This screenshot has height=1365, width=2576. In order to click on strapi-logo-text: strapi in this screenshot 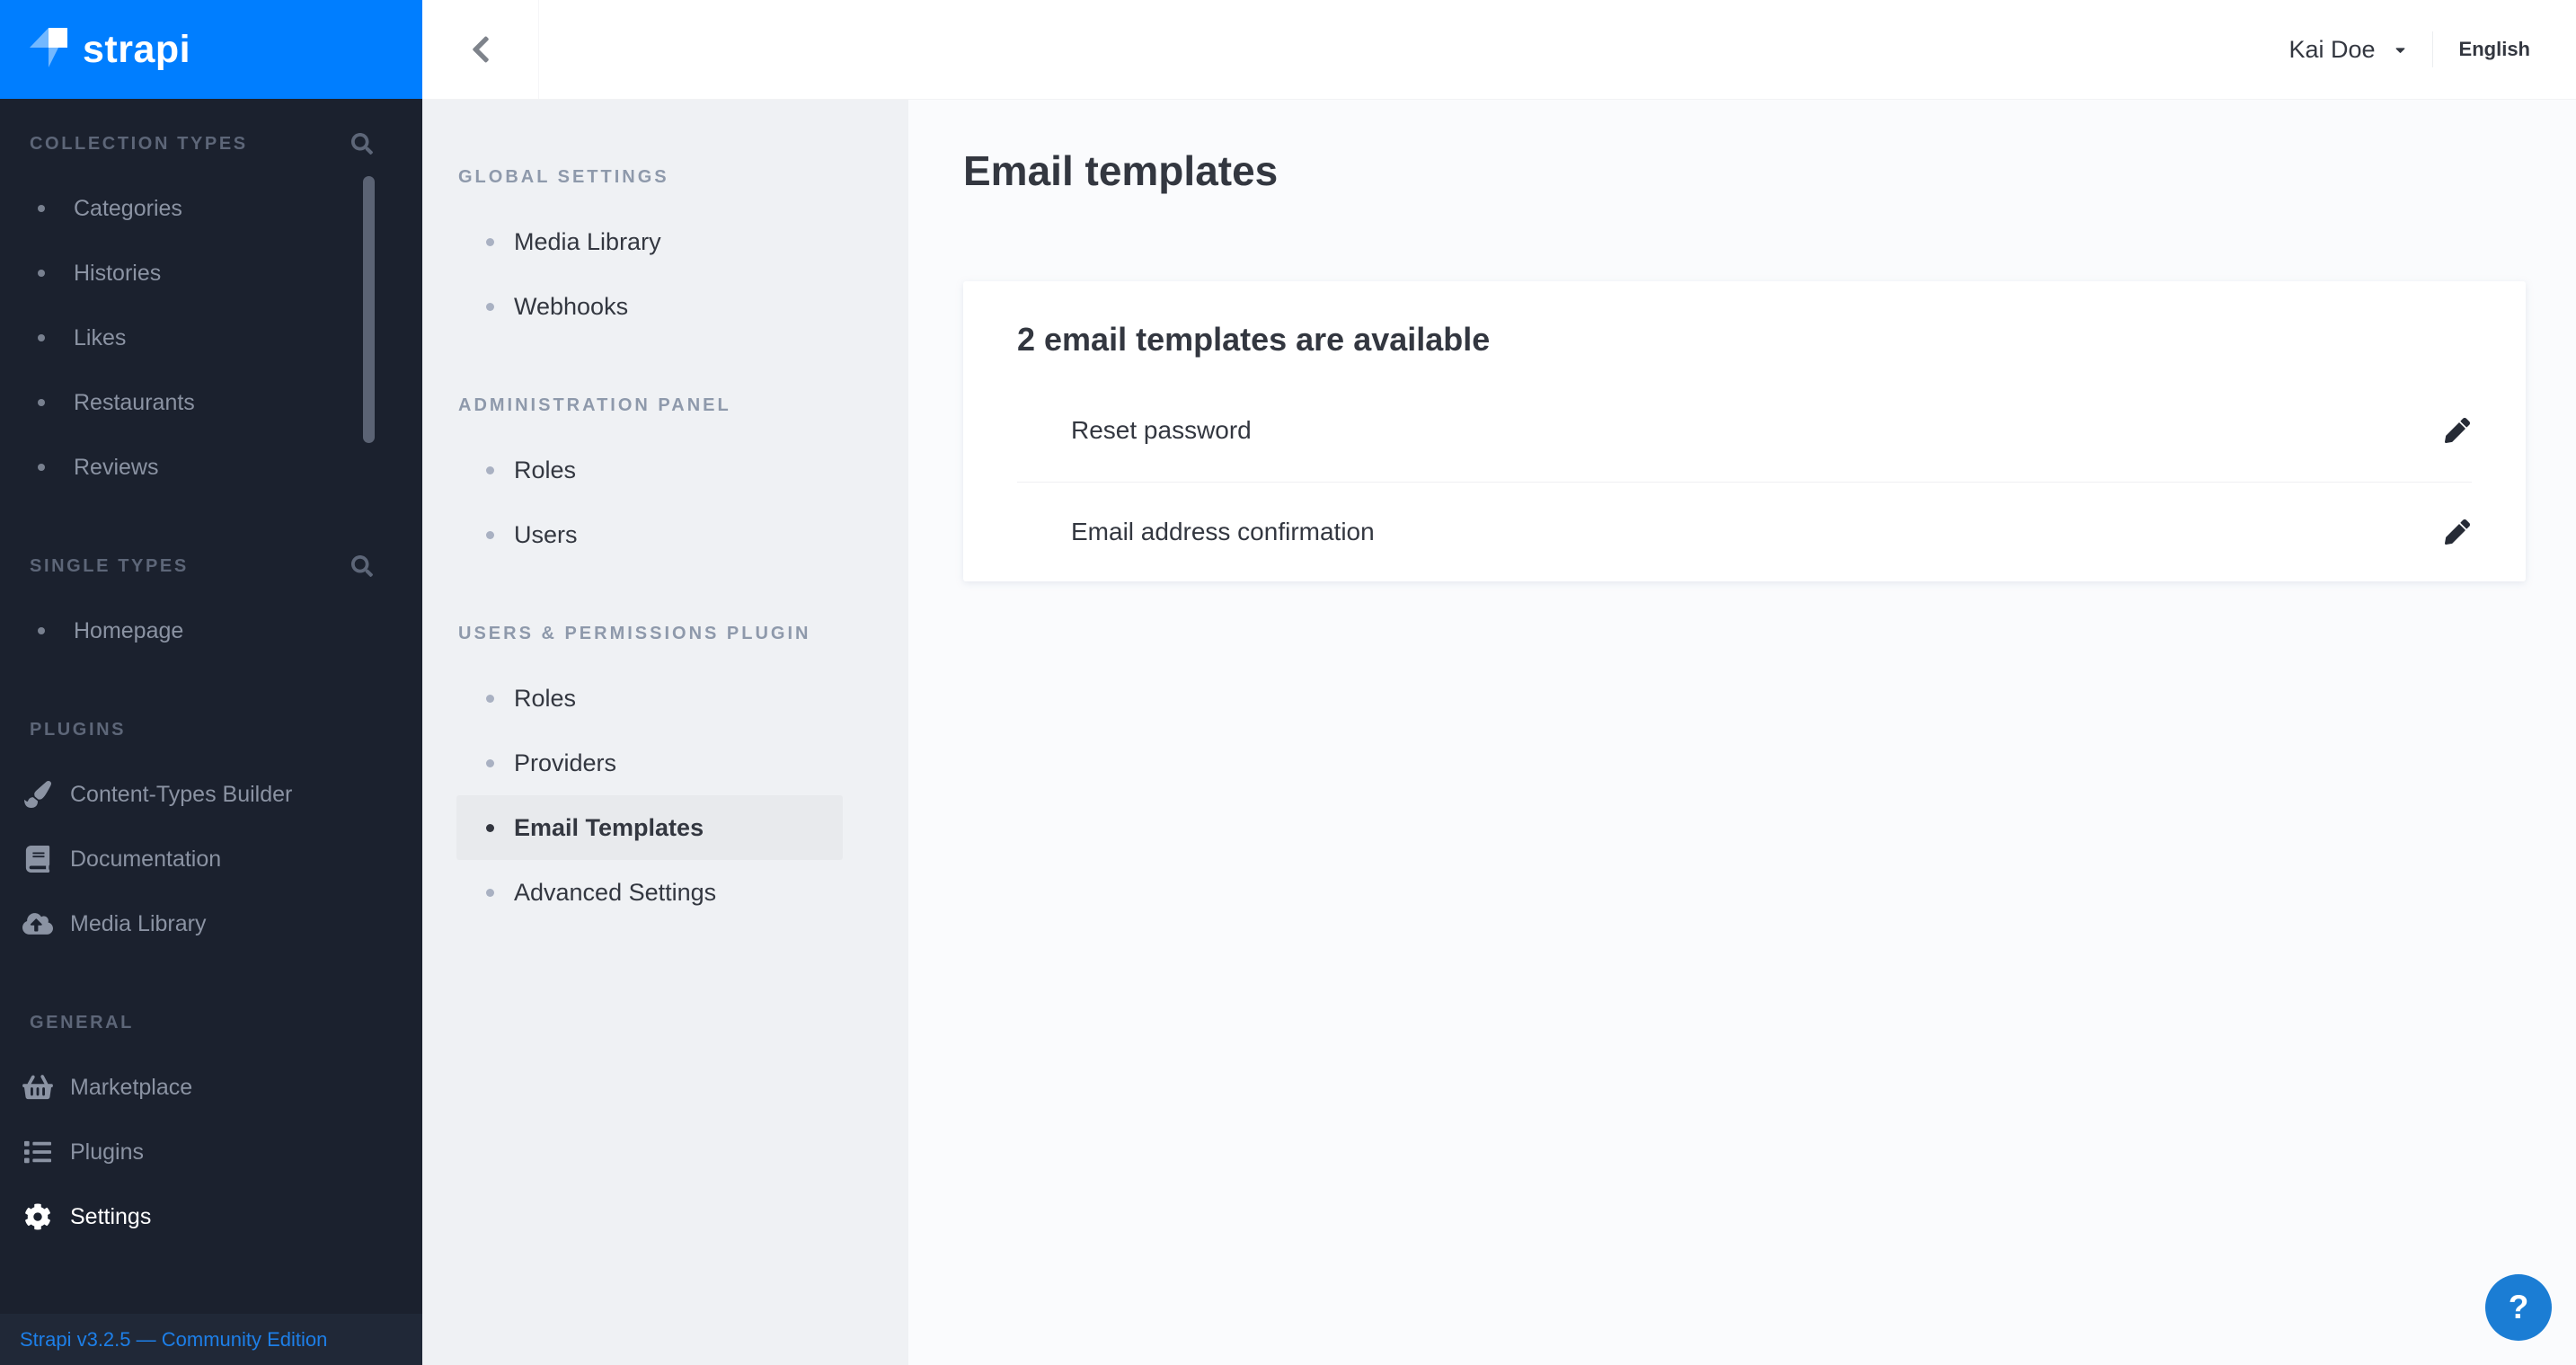, I will do `click(137, 49)`.